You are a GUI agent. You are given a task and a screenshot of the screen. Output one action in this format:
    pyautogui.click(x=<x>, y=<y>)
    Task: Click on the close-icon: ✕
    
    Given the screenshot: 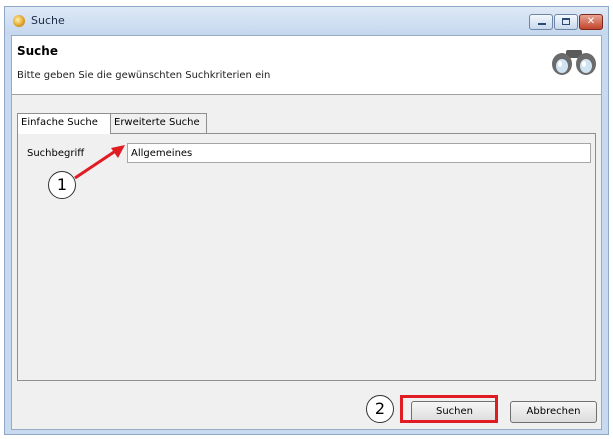 What is the action you would take?
    pyautogui.click(x=591, y=21)
    